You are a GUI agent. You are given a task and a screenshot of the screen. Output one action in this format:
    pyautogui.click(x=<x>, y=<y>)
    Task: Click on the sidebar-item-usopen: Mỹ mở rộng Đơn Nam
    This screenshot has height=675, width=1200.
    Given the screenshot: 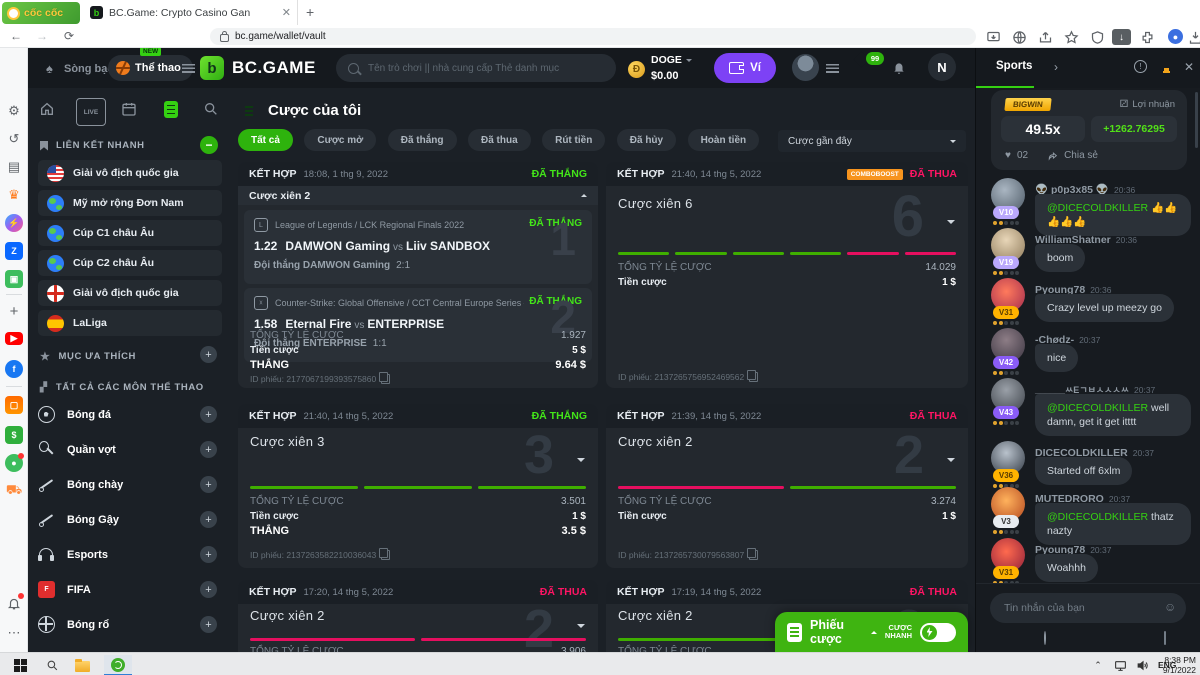 What is the action you would take?
    pyautogui.click(x=130, y=203)
    